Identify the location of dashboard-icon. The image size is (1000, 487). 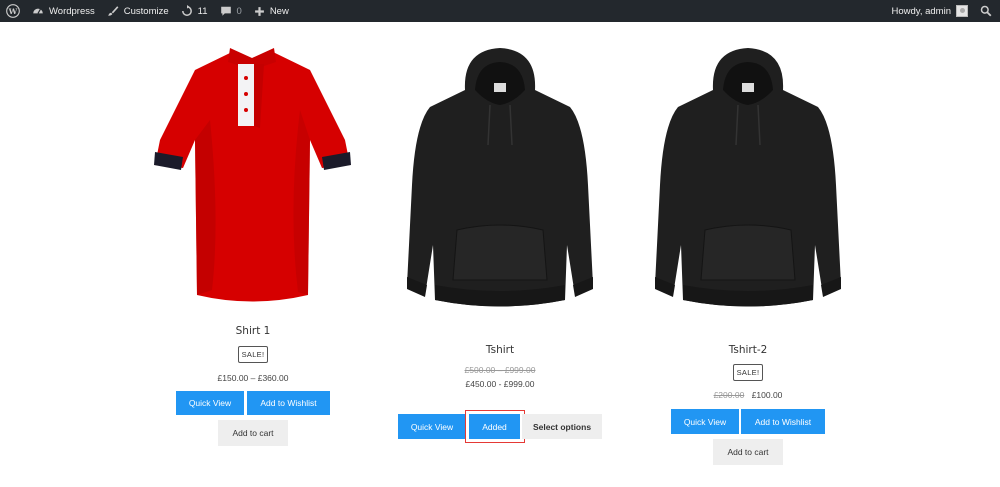
(38, 11).